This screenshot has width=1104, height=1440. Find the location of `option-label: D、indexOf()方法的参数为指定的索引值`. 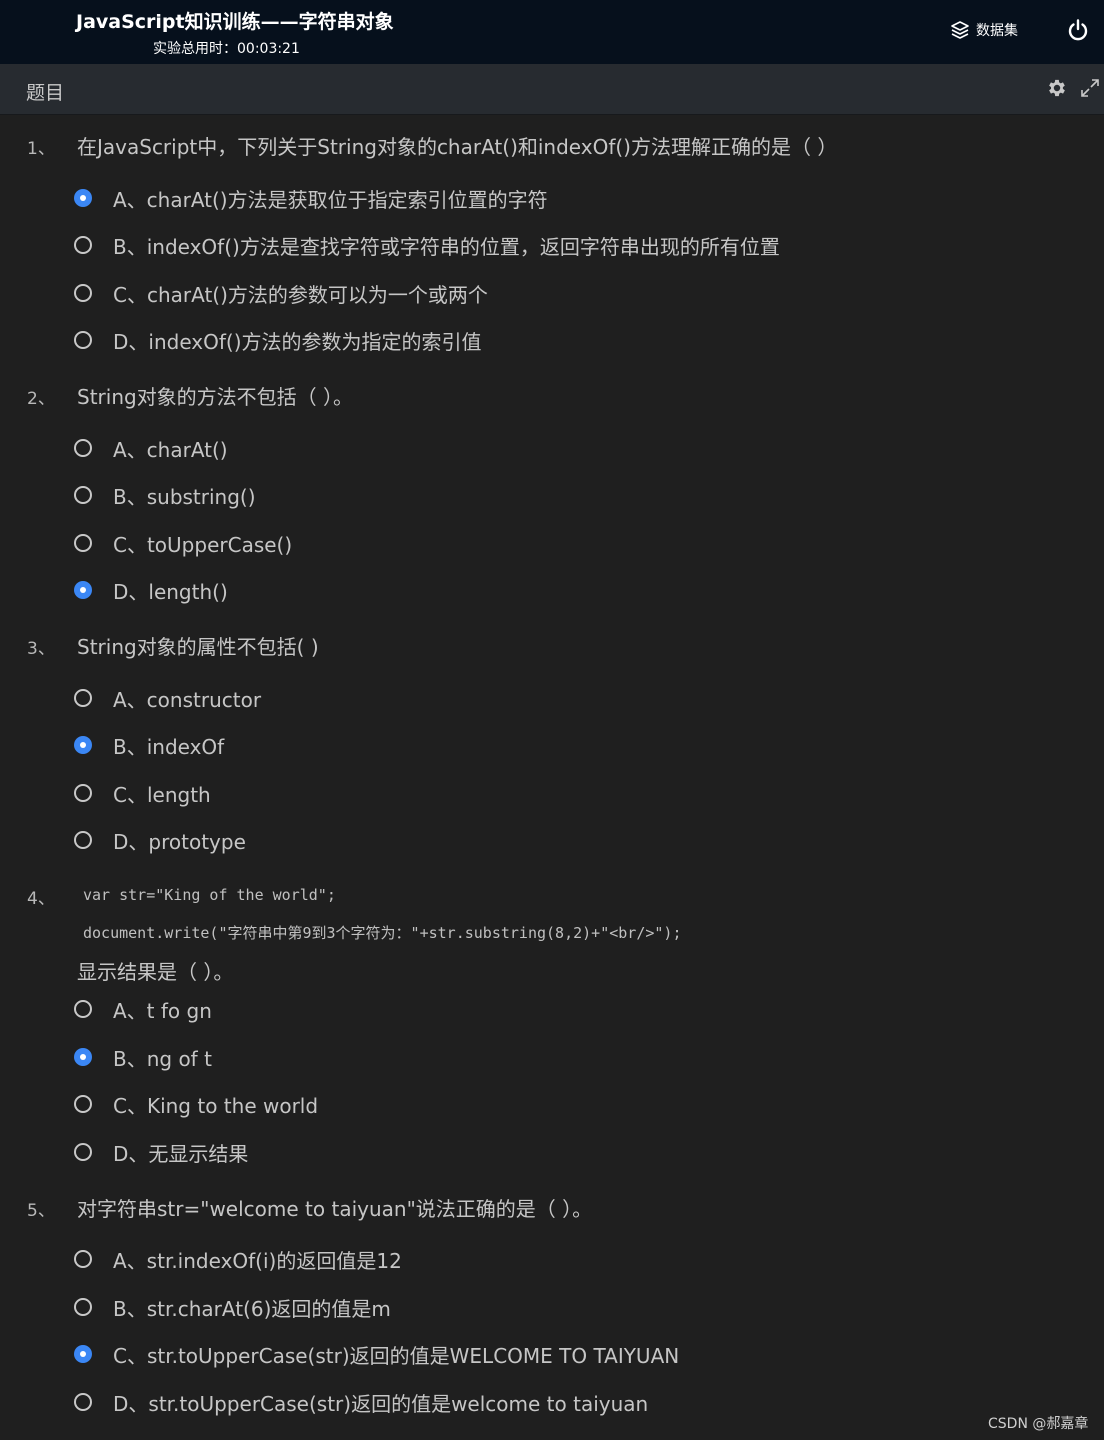

option-label: D、indexOf()方法的参数为指定的索引值 is located at coordinates (297, 341).